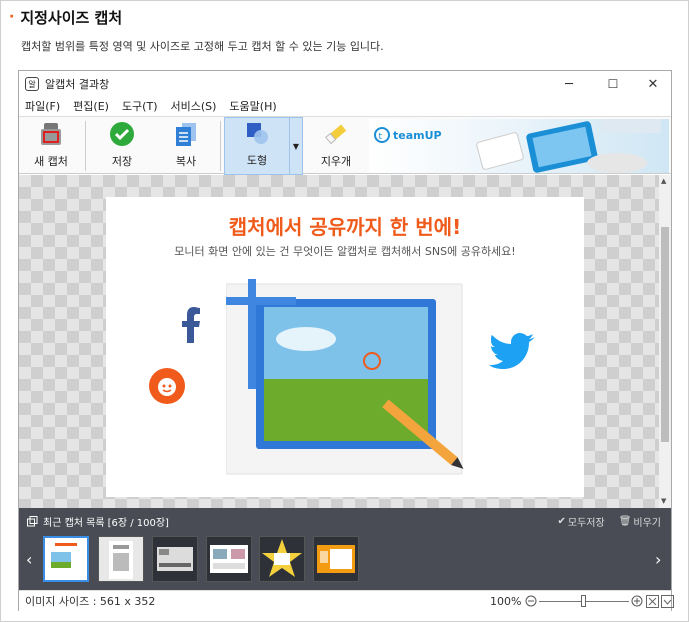 This screenshot has width=689, height=622. Describe the element at coordinates (257, 133) in the screenshot. I see `shape-icon` at that location.